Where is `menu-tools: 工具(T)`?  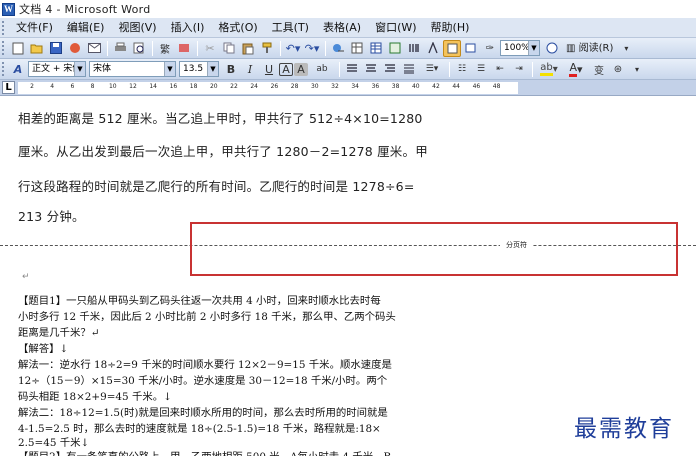
menu-tools: 工具(T) is located at coordinates (290, 28).